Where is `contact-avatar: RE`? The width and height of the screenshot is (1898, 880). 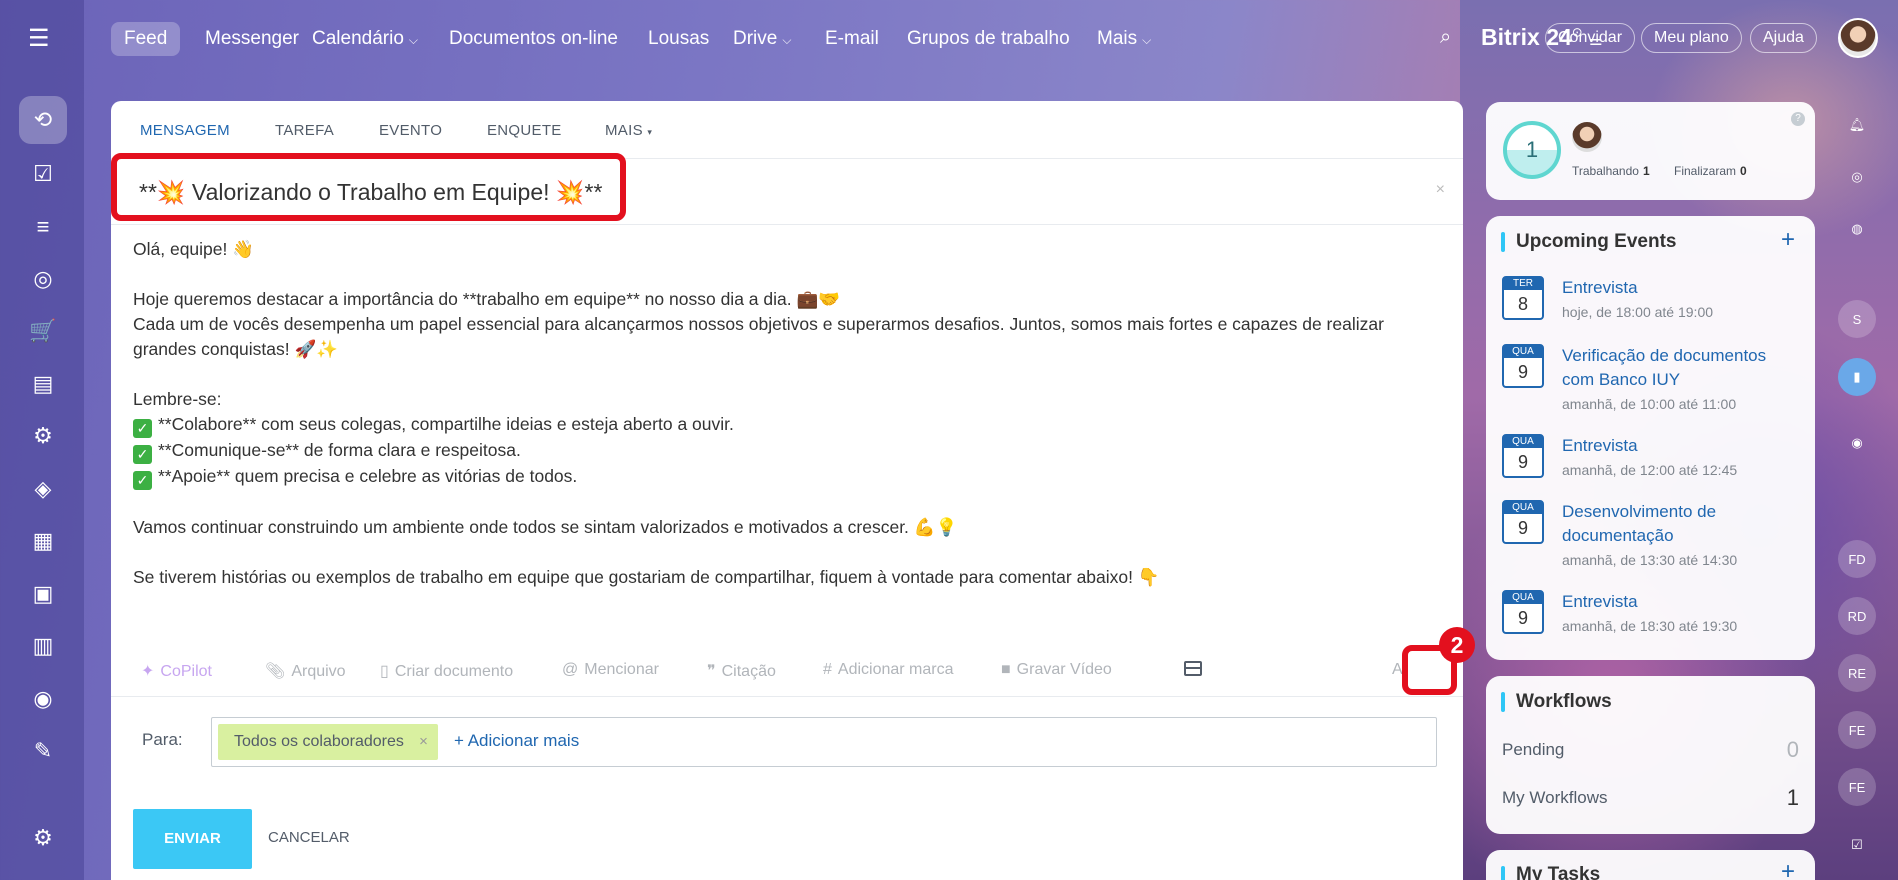
contact-avatar: RE is located at coordinates (1857, 673).